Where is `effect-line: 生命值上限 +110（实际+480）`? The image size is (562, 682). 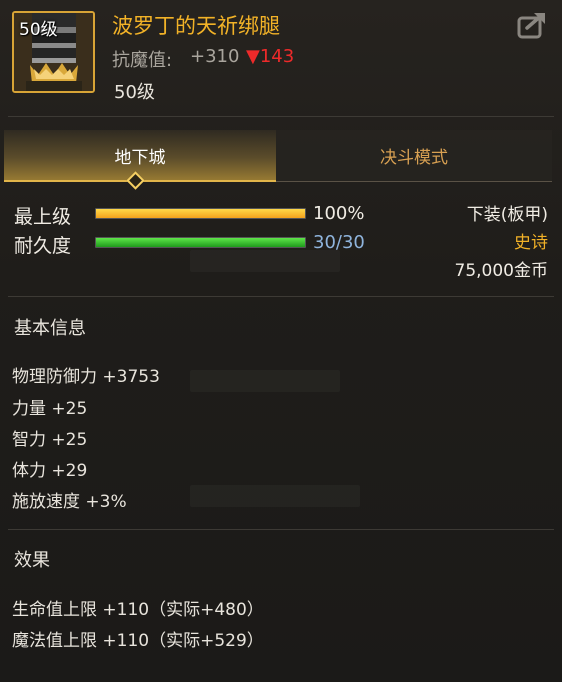 effect-line: 生命值上限 +110（实际+480） is located at coordinates (138, 610).